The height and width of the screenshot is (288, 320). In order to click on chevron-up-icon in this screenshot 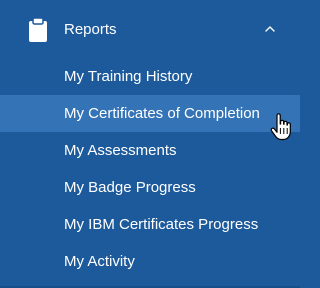, I will do `click(270, 29)`.